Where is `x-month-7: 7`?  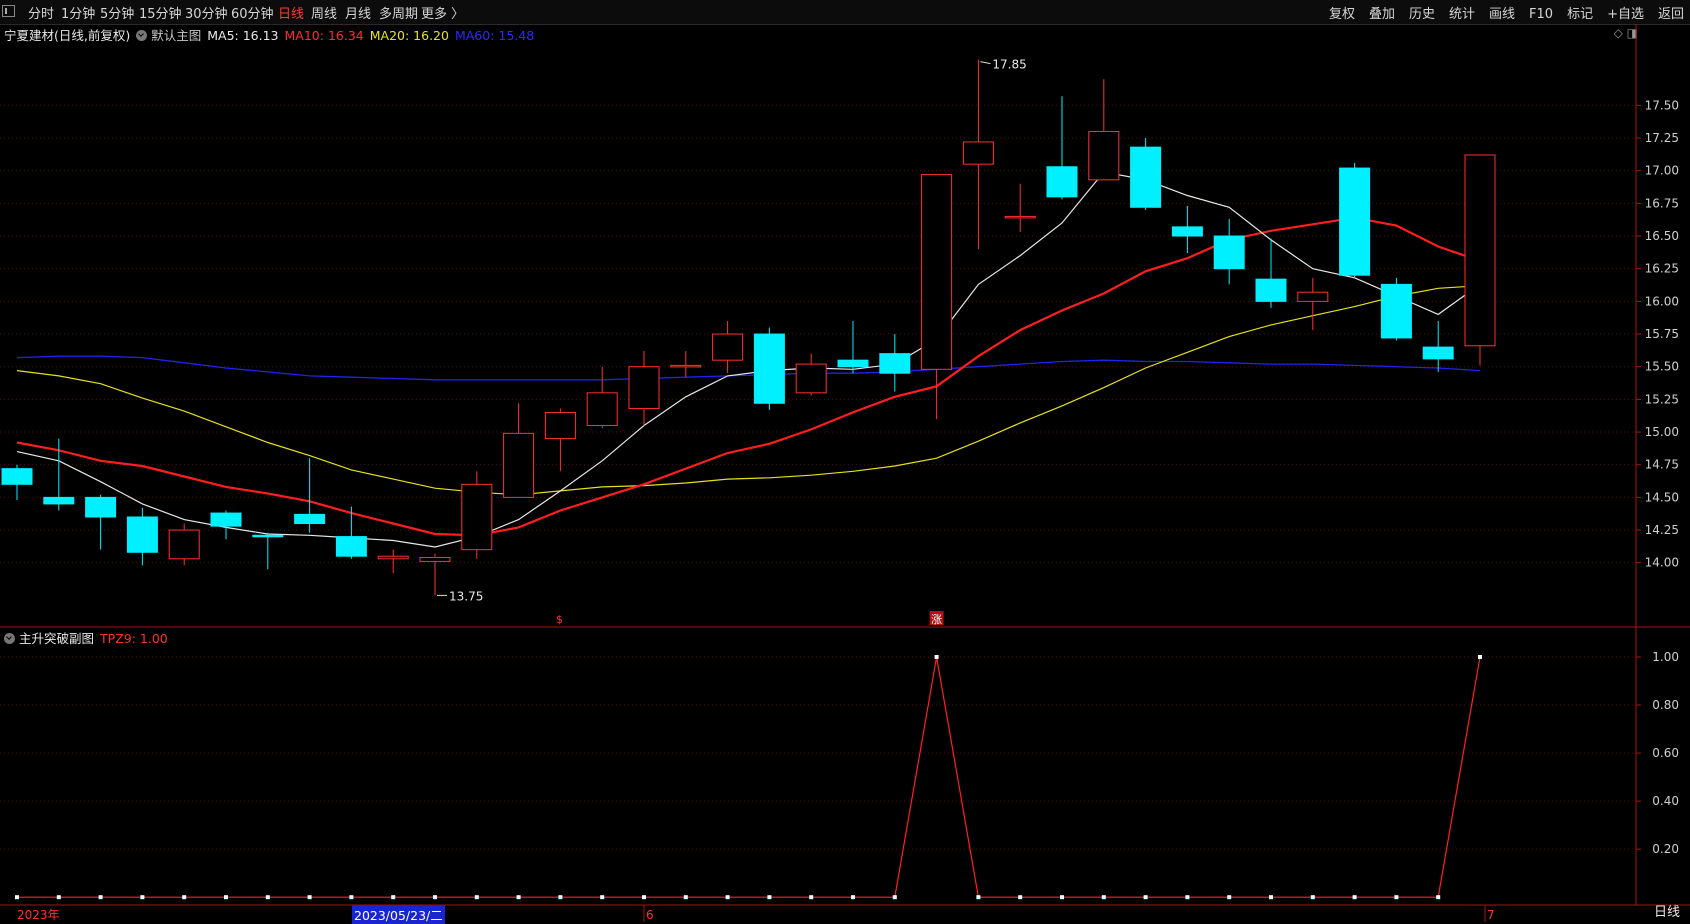 x-month-7: 7 is located at coordinates (1491, 915).